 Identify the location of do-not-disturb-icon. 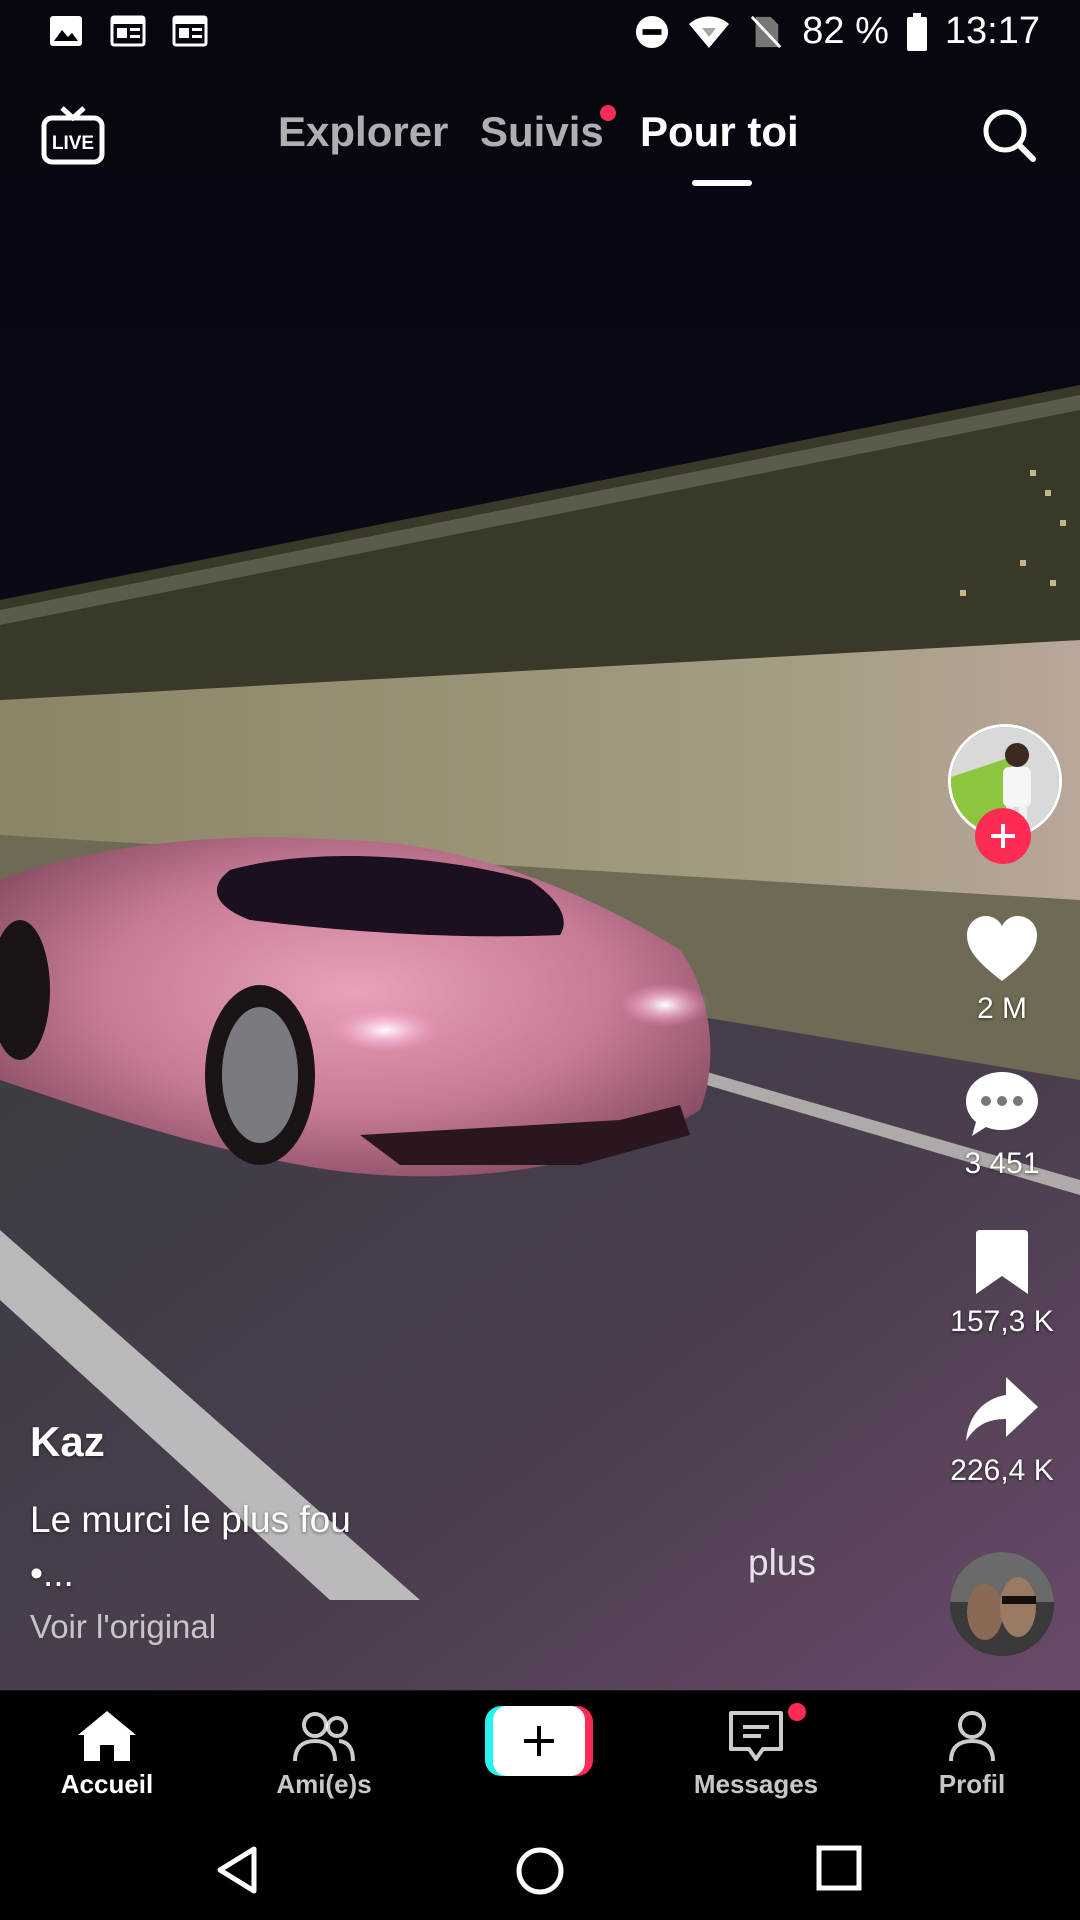
(652, 31).